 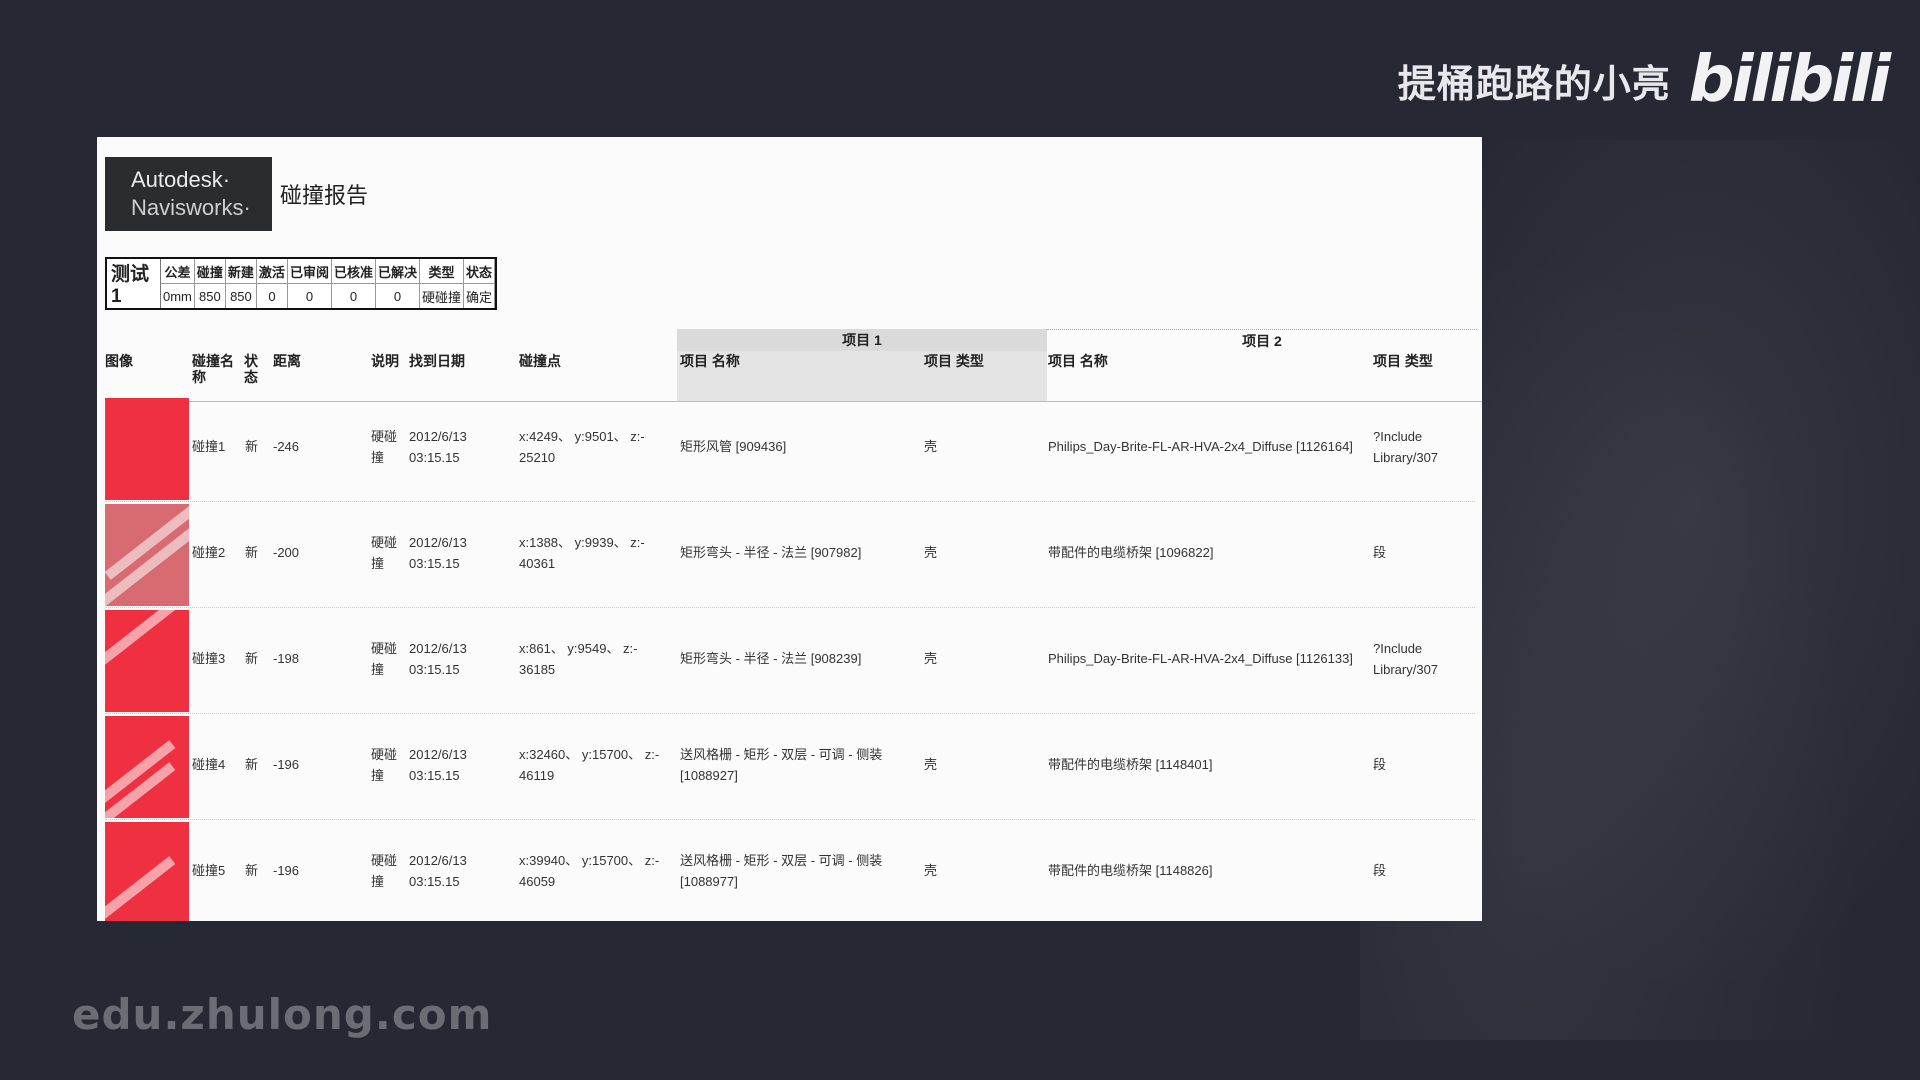 What do you see at coordinates (209, 764) in the screenshot?
I see `clash-name: 碰撞4` at bounding box center [209, 764].